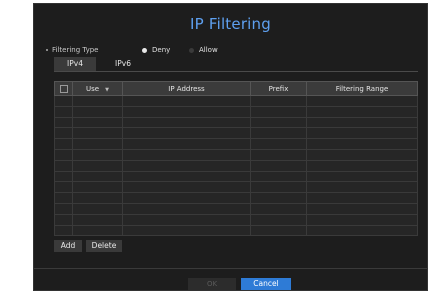 The image size is (440, 295). What do you see at coordinates (208, 50) in the screenshot?
I see `radio-allow-label: Allow` at bounding box center [208, 50].